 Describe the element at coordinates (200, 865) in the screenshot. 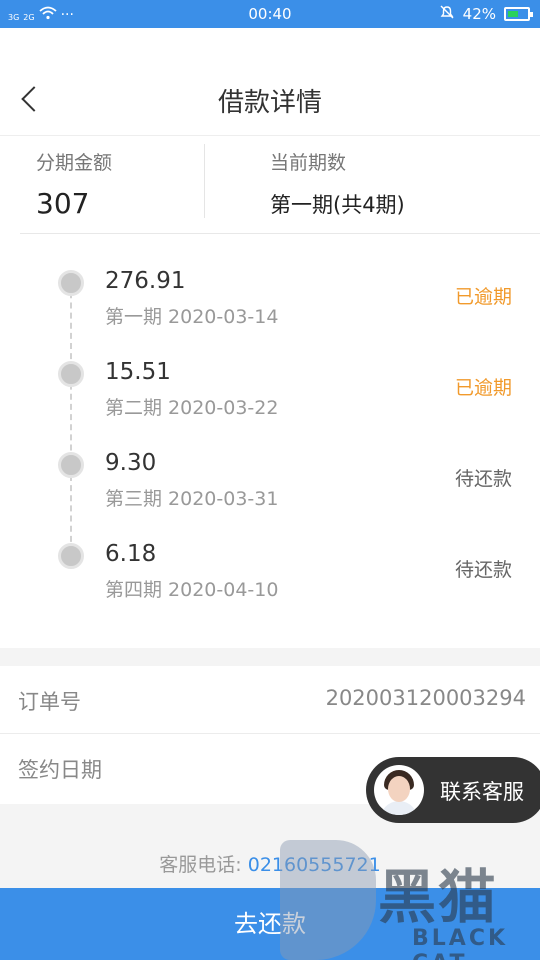

I see `service-phone-label: 客服电话:` at that location.